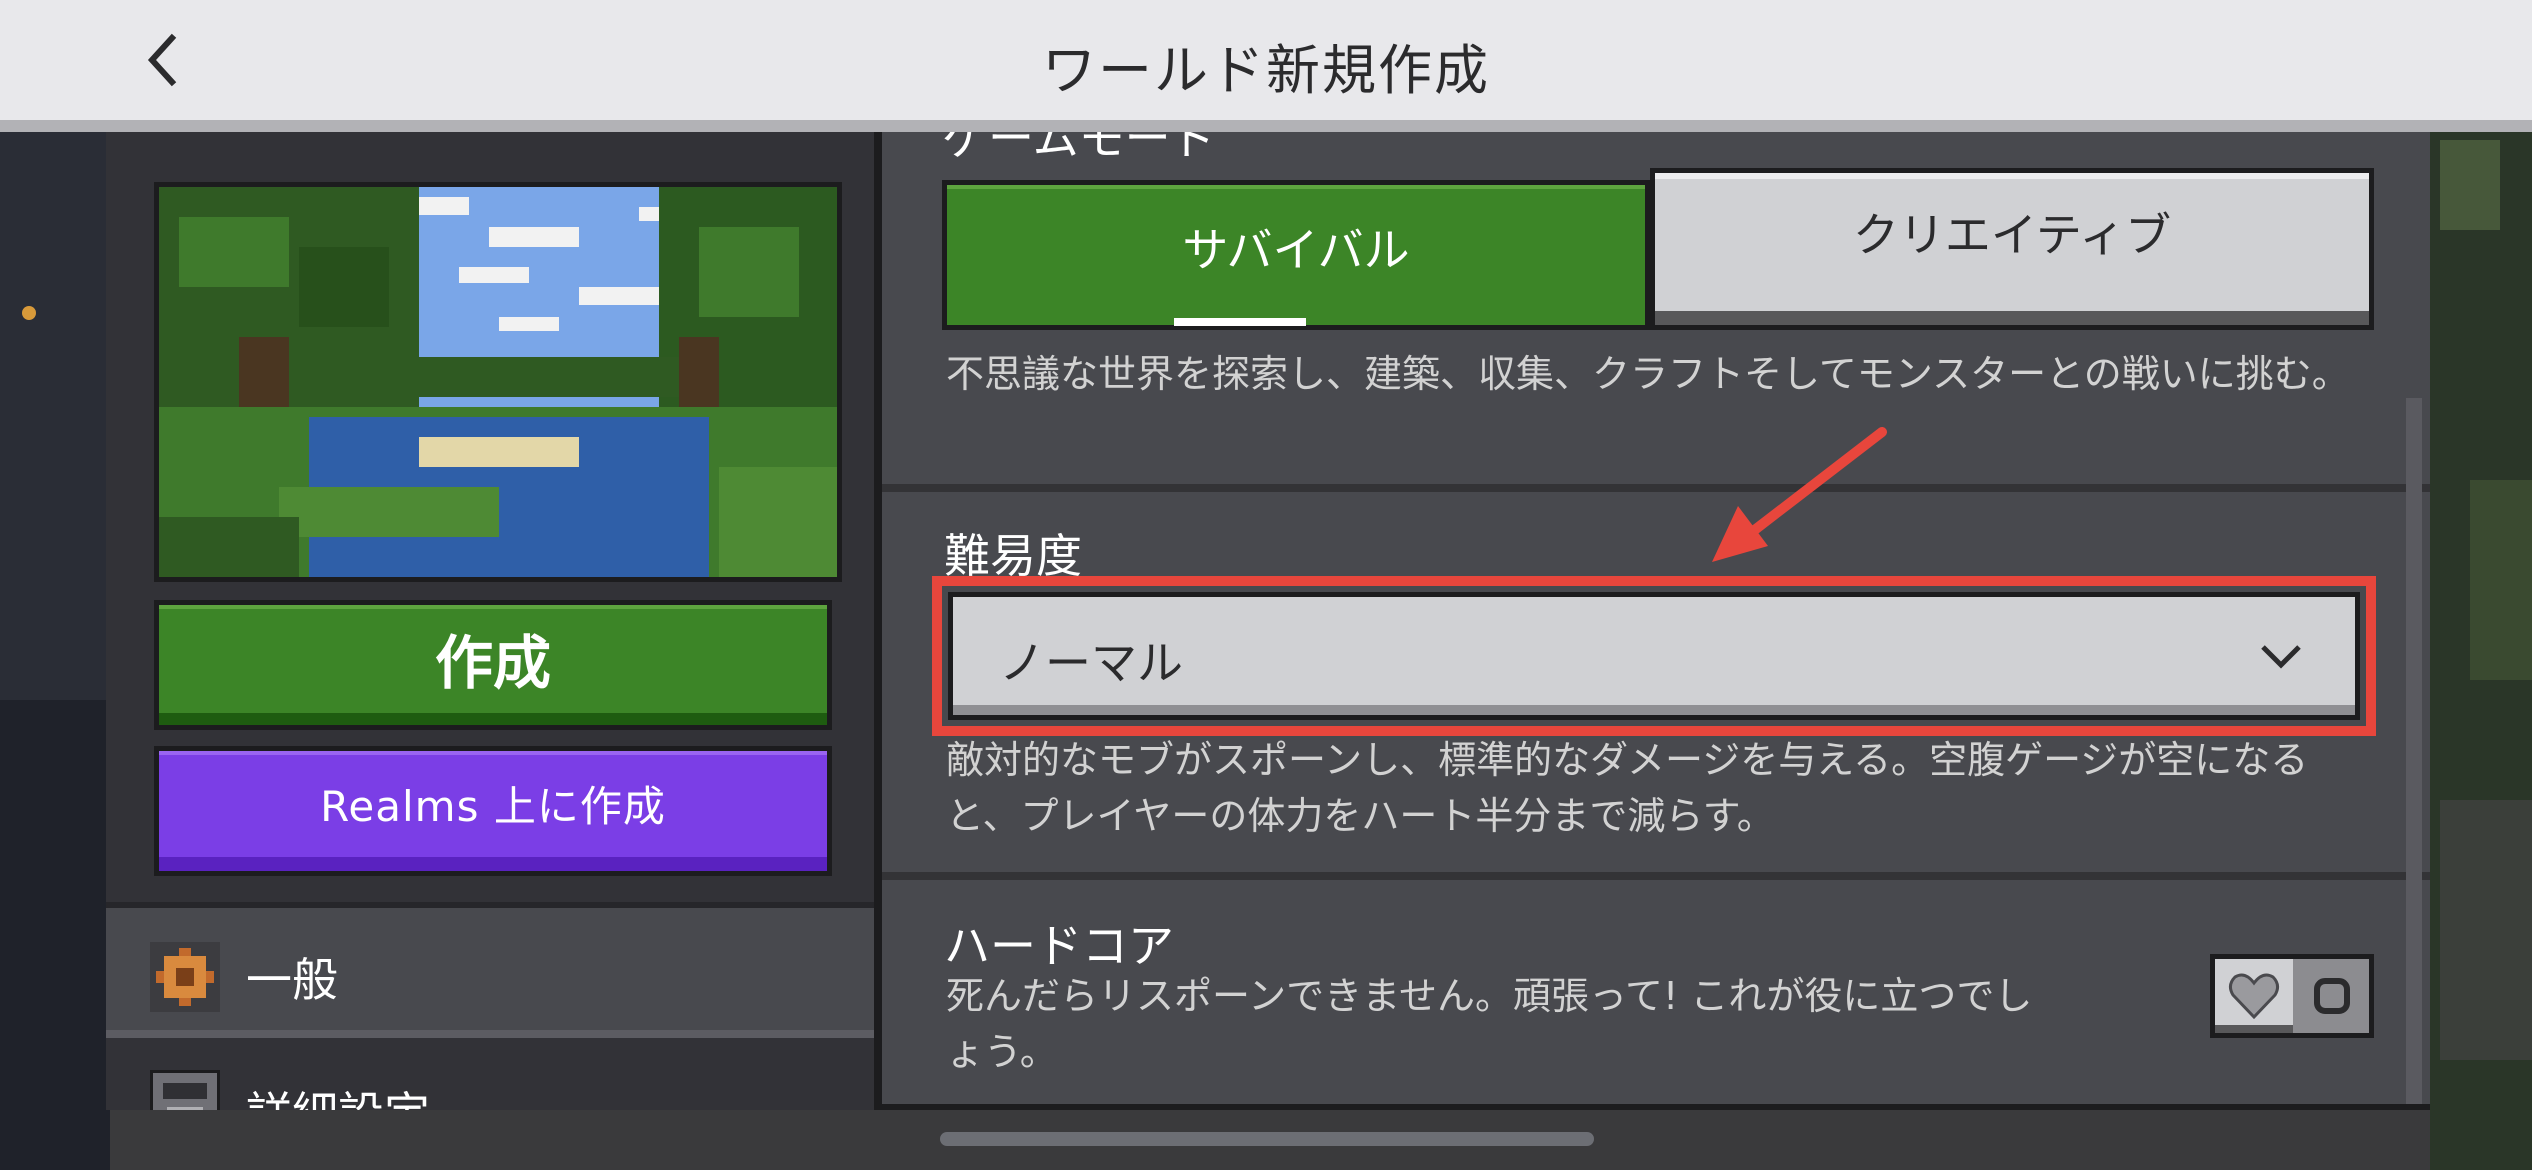 The width and height of the screenshot is (2532, 1170). I want to click on top-bar: ワールド新規作成, so click(1266, 60).